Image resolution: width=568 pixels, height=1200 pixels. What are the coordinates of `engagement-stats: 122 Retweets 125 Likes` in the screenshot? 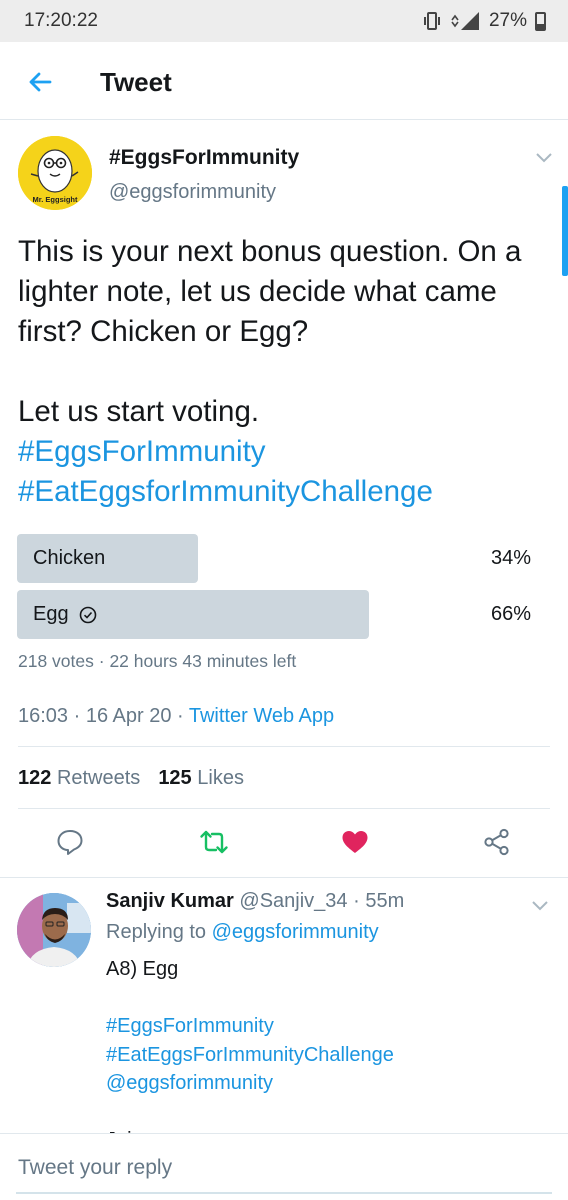 It's located at (131, 778).